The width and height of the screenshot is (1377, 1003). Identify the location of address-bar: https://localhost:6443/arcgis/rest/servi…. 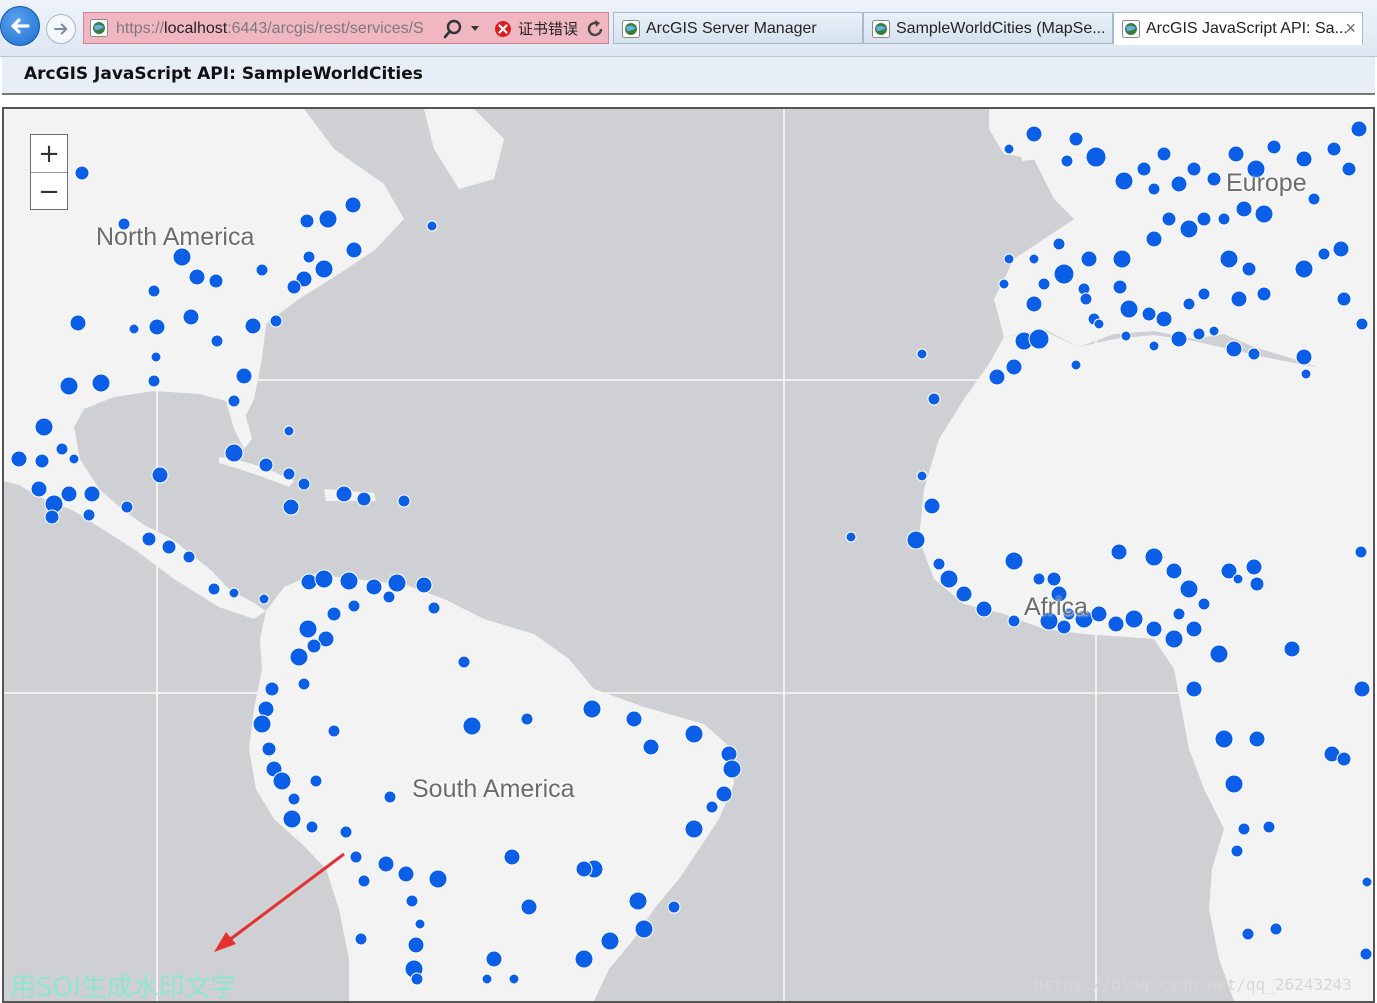
(346, 28).